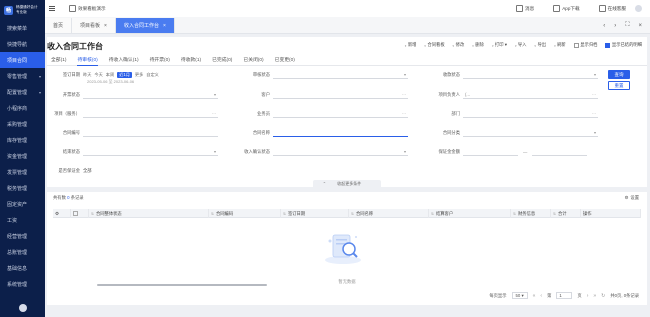 The width and height of the screenshot is (650, 317). Describe the element at coordinates (340, 75) in the screenshot. I see `approval-status-select: ▾` at that location.